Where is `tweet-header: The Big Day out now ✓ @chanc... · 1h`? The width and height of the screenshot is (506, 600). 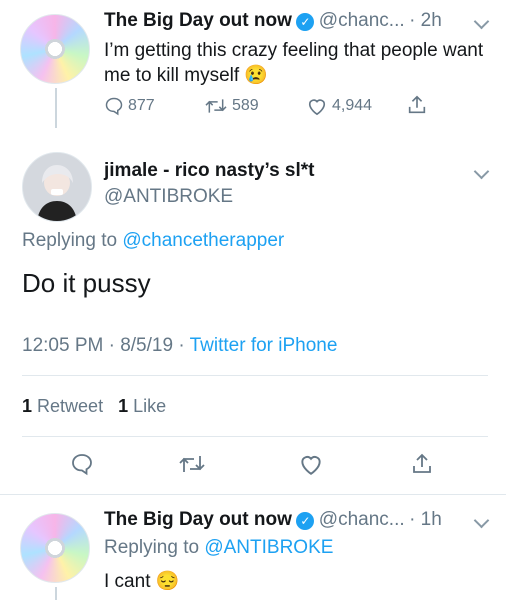
tweet-header: The Big Day out now ✓ @chanc... · 1h is located at coordinates (273, 520).